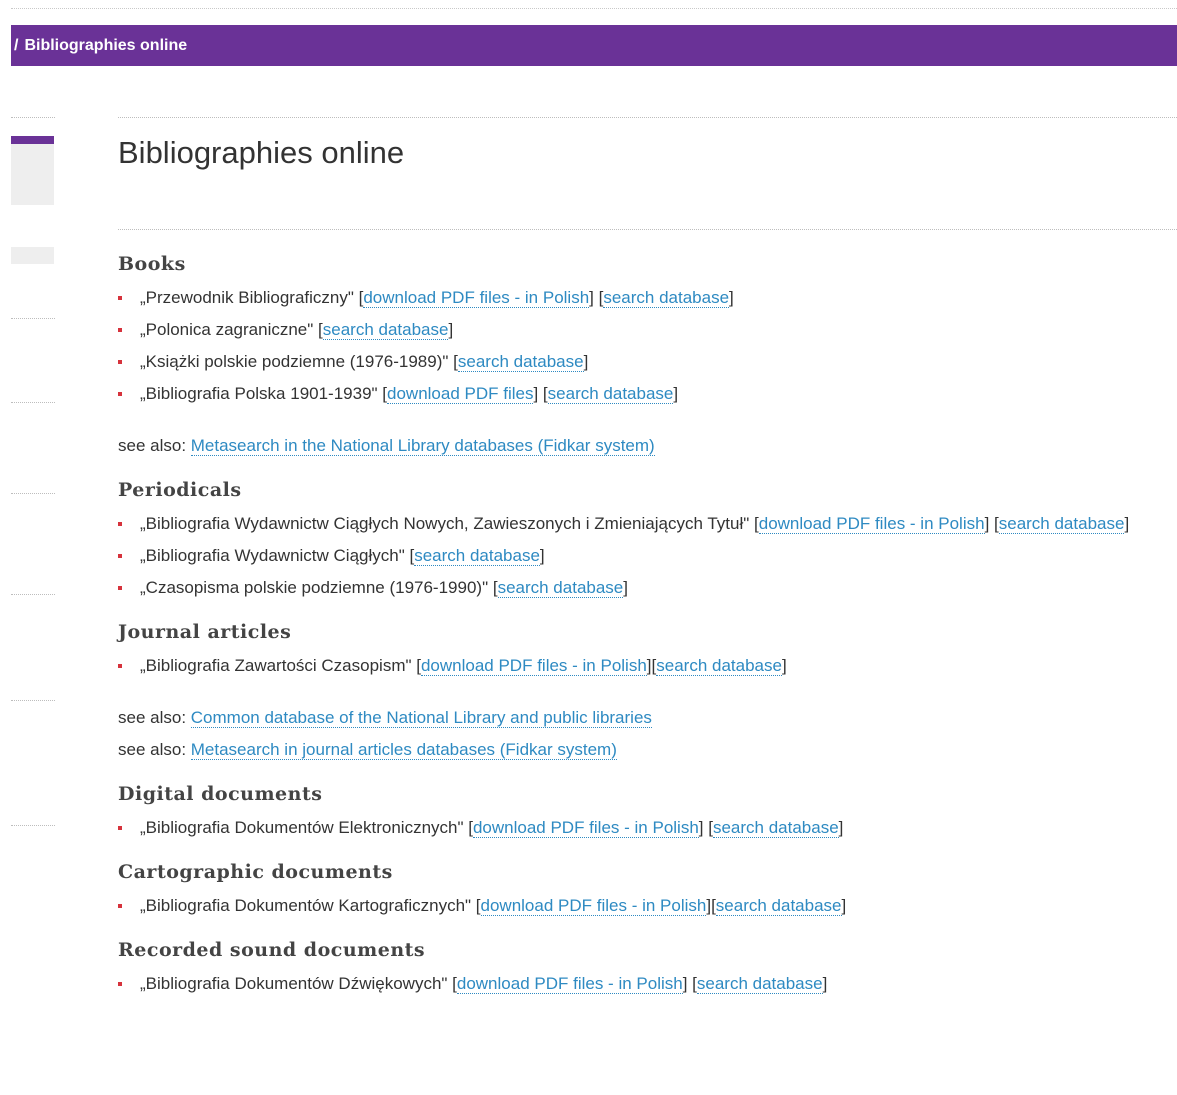 This screenshot has width=1177, height=1095. I want to click on section-heading: Cartographic documents, so click(255, 872).